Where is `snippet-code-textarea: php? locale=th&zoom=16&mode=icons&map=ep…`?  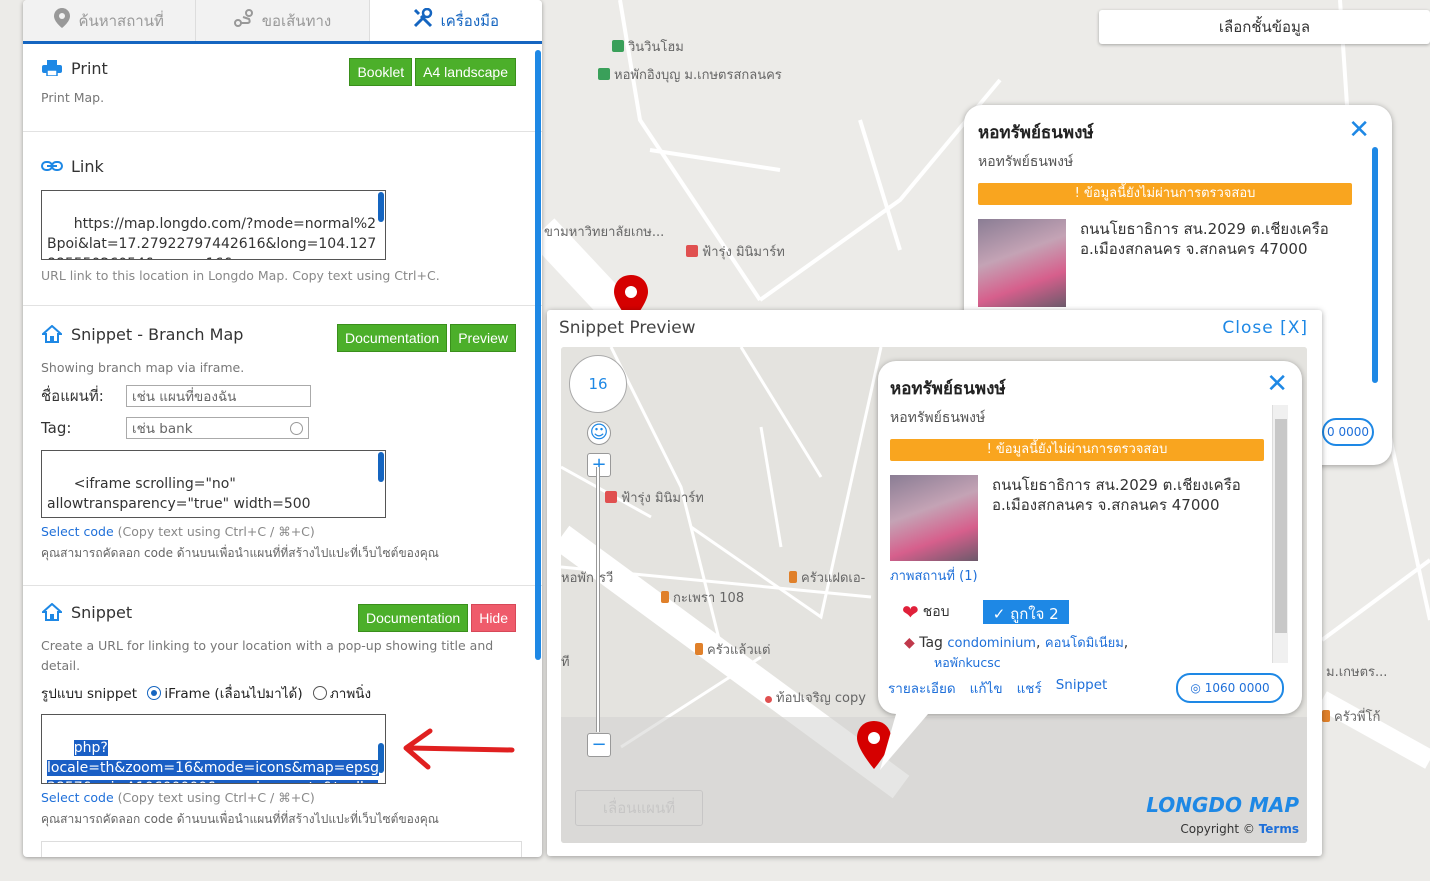
snippet-code-textarea: php? locale=th&zoom=16&mode=icons&map=ep… is located at coordinates (213, 749).